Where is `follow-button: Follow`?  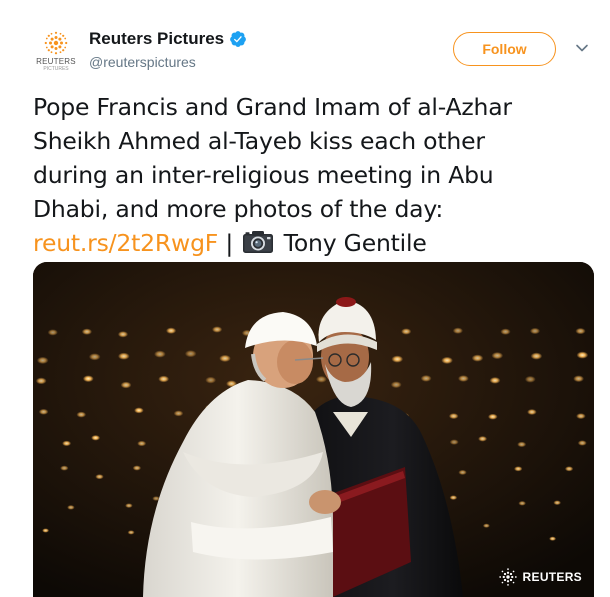 follow-button: Follow is located at coordinates (504, 49).